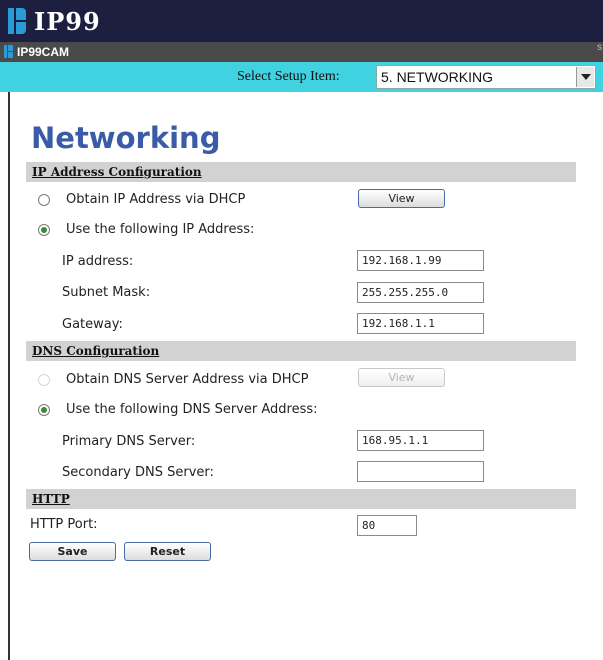 The width and height of the screenshot is (603, 660). Describe the element at coordinates (67, 21) in the screenshot. I see `brand-name: IP99` at that location.